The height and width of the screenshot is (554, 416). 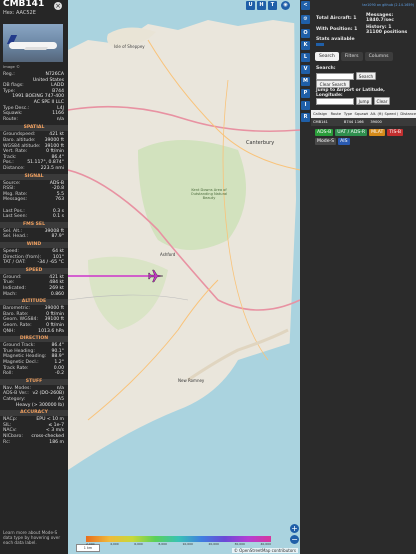 I want to click on tab-columns: Columns, so click(x=378, y=56).